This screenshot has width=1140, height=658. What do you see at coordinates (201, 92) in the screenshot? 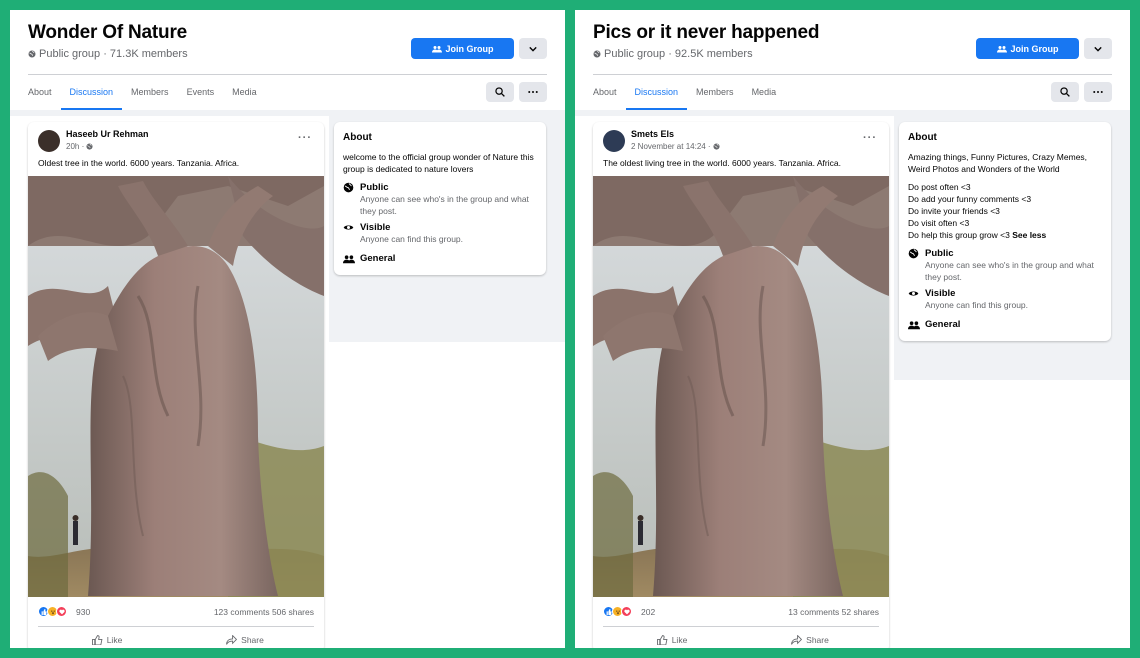
I see `tab-events: Events` at bounding box center [201, 92].